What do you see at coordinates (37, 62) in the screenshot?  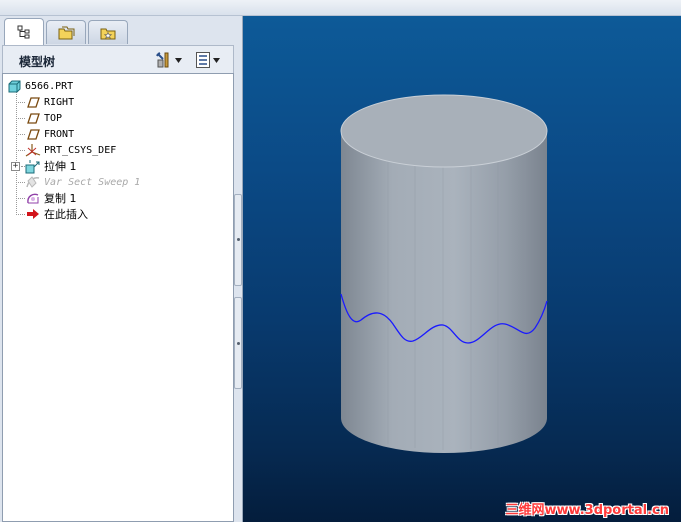 I see `model-tree-title: 模型树` at bounding box center [37, 62].